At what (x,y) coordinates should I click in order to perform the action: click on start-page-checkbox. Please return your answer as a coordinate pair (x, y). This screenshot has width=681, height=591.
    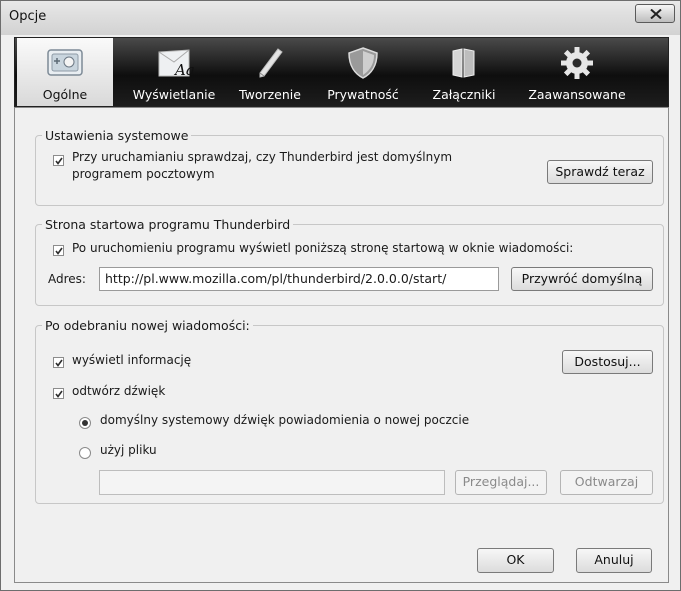
    Looking at the image, I should click on (58, 250).